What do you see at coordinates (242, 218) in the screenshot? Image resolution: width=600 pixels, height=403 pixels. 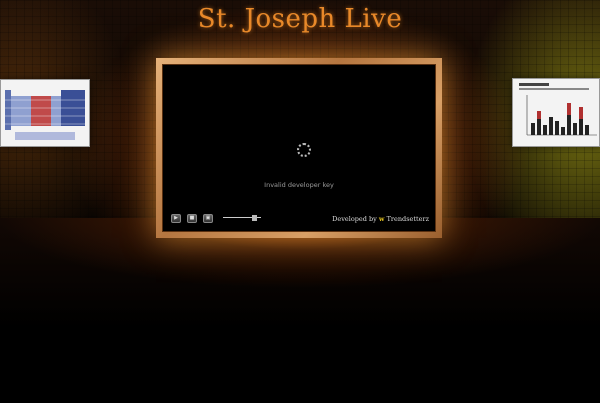 I see `volume-slider` at bounding box center [242, 218].